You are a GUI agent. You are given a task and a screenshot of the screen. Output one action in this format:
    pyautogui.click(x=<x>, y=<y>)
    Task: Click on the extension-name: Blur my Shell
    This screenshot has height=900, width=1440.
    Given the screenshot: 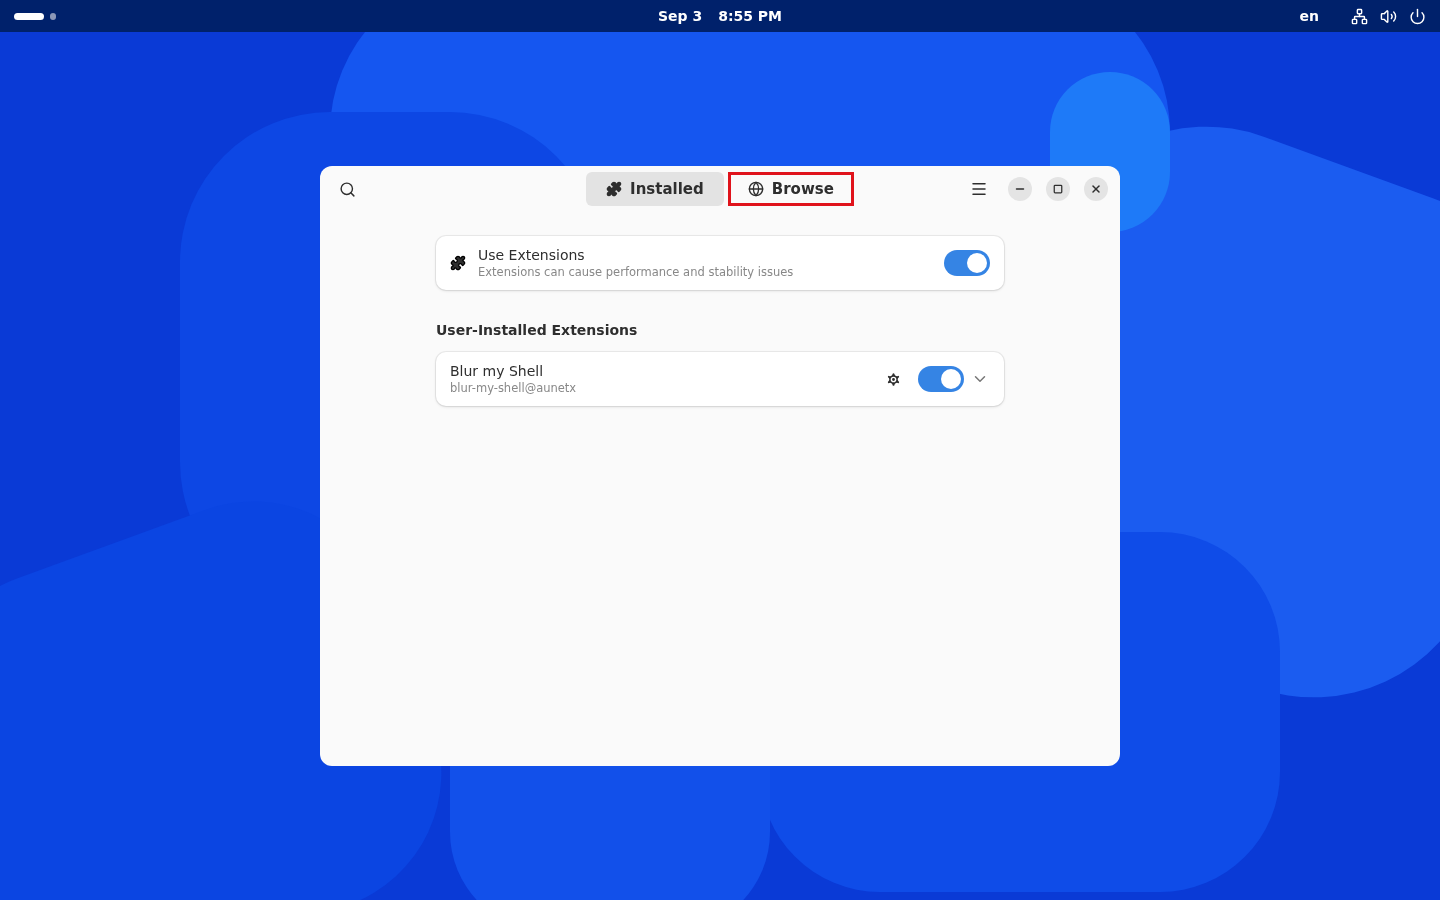 What is the action you would take?
    pyautogui.click(x=497, y=371)
    